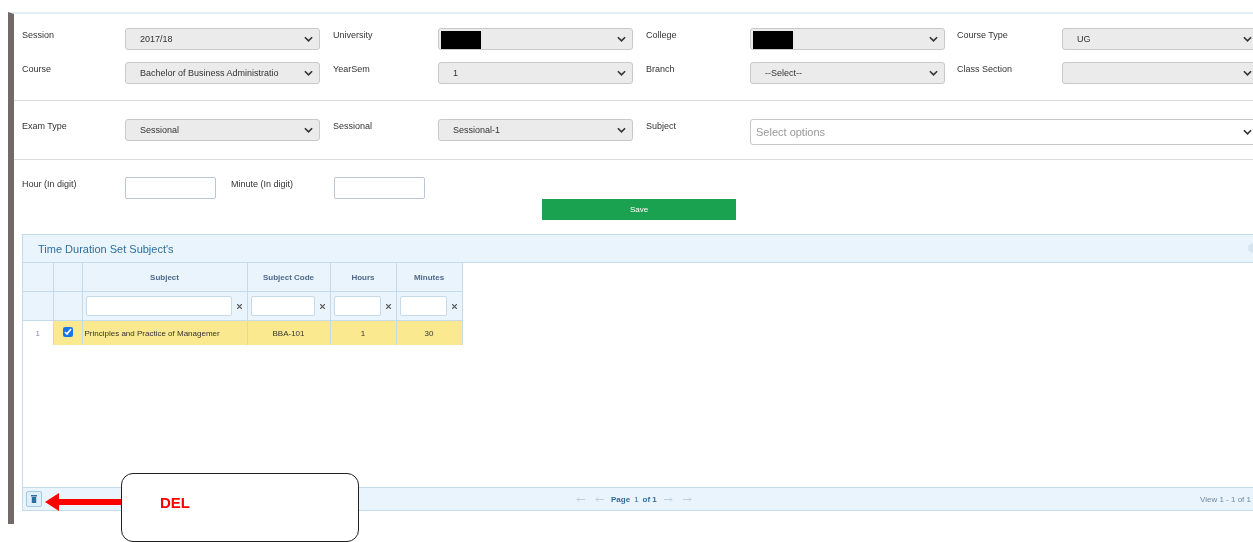 Image resolution: width=1253 pixels, height=542 pixels. What do you see at coordinates (1157, 39) in the screenshot?
I see `dropdown: UG` at bounding box center [1157, 39].